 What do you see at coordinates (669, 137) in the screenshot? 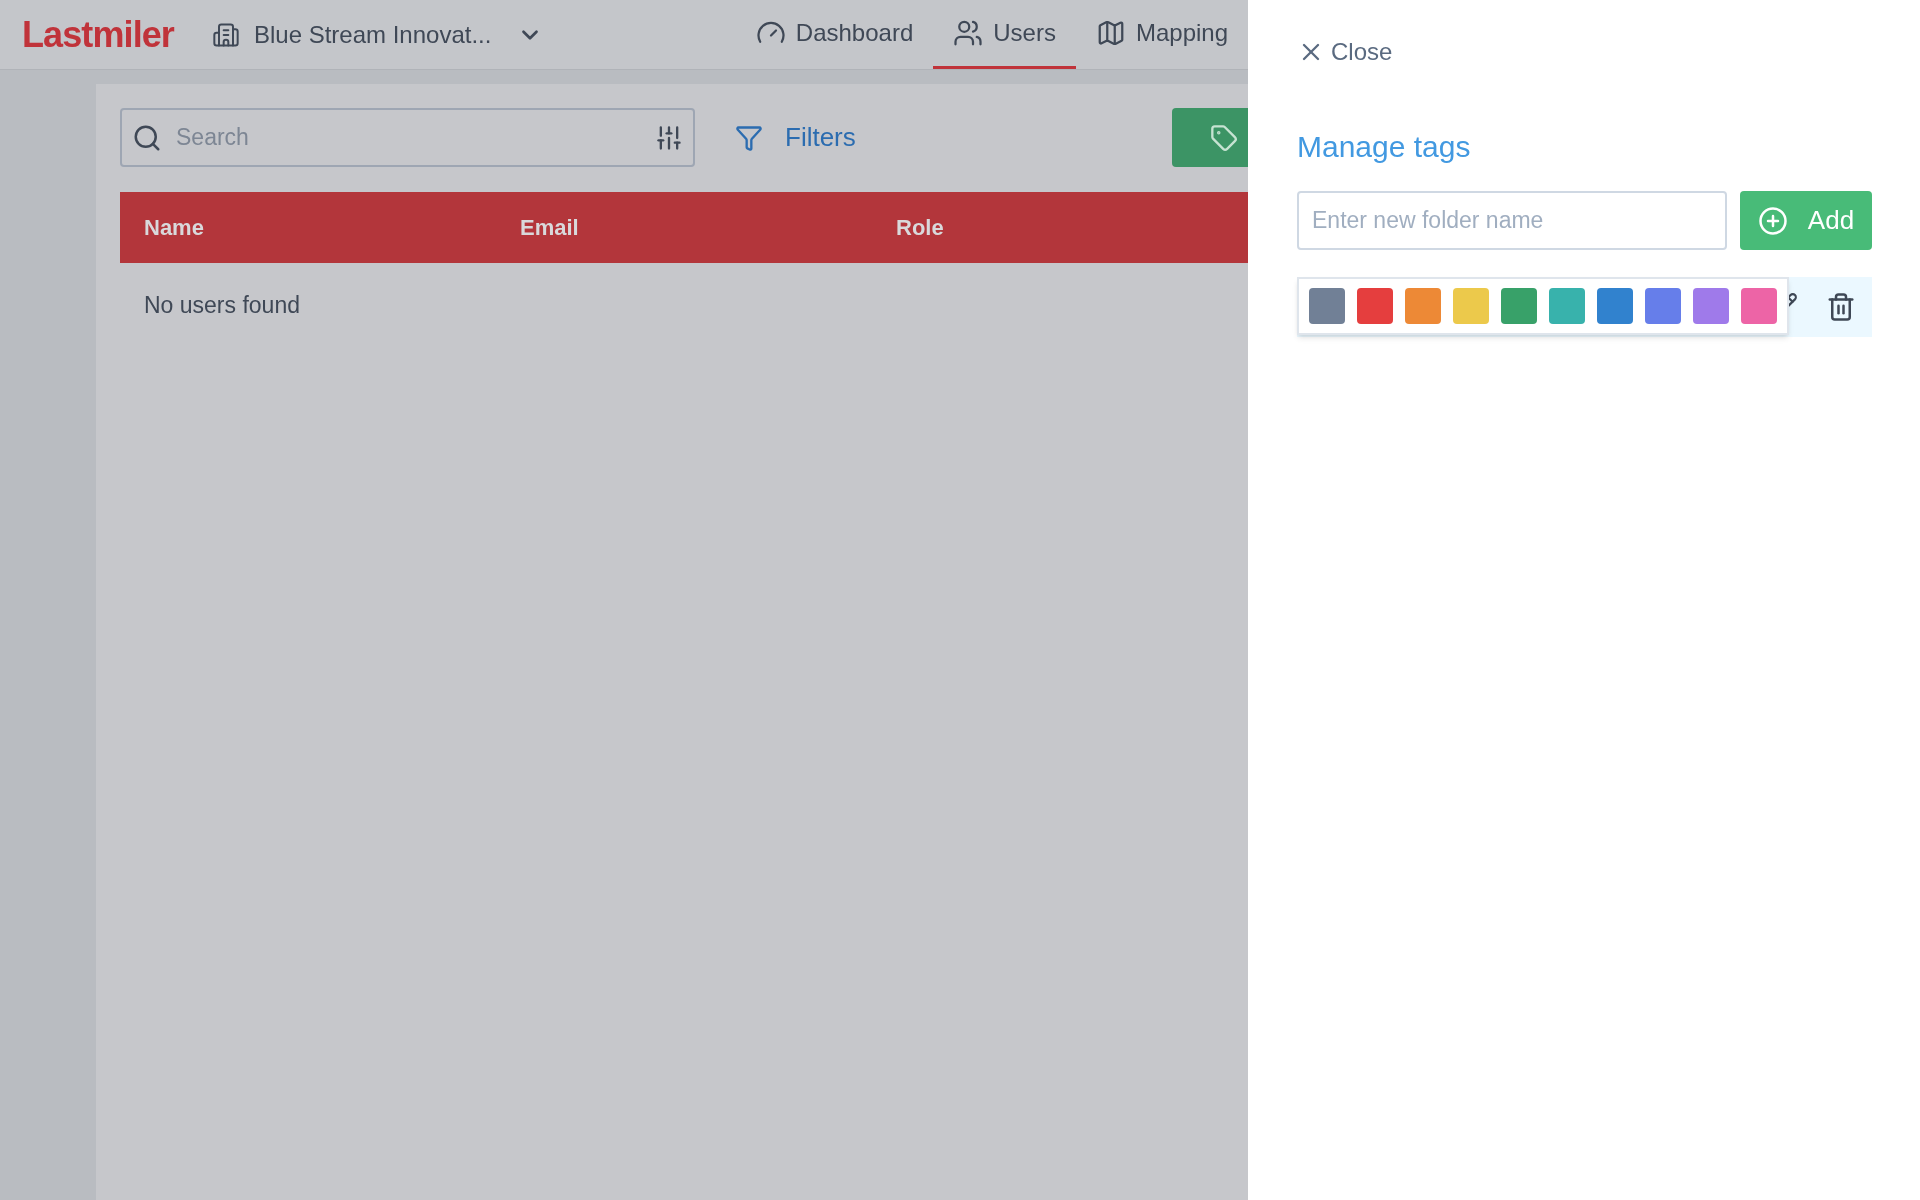
I see `sliders-icon` at bounding box center [669, 137].